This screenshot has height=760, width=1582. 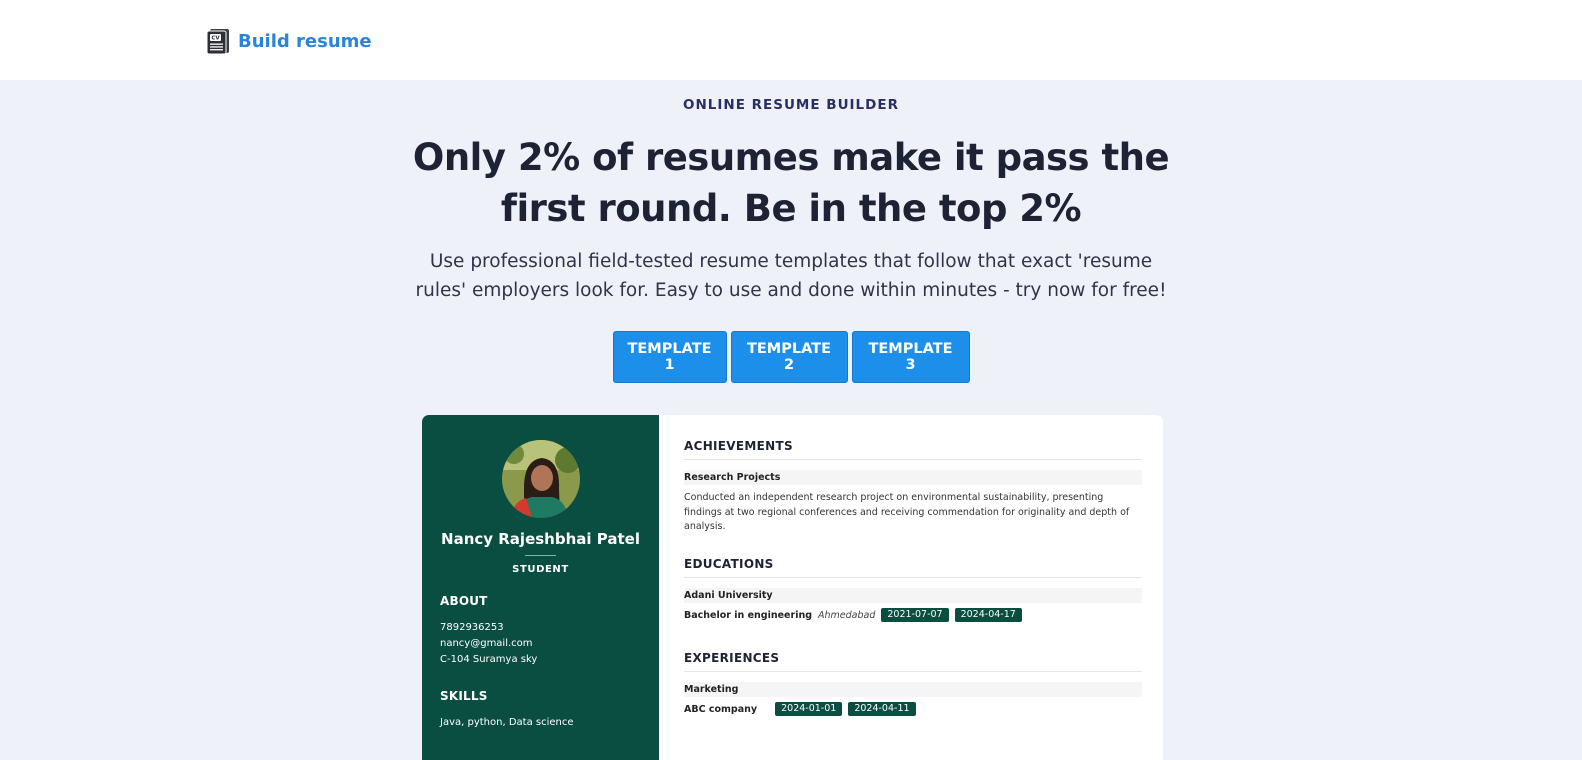 I want to click on profile-photo, so click(x=541, y=479).